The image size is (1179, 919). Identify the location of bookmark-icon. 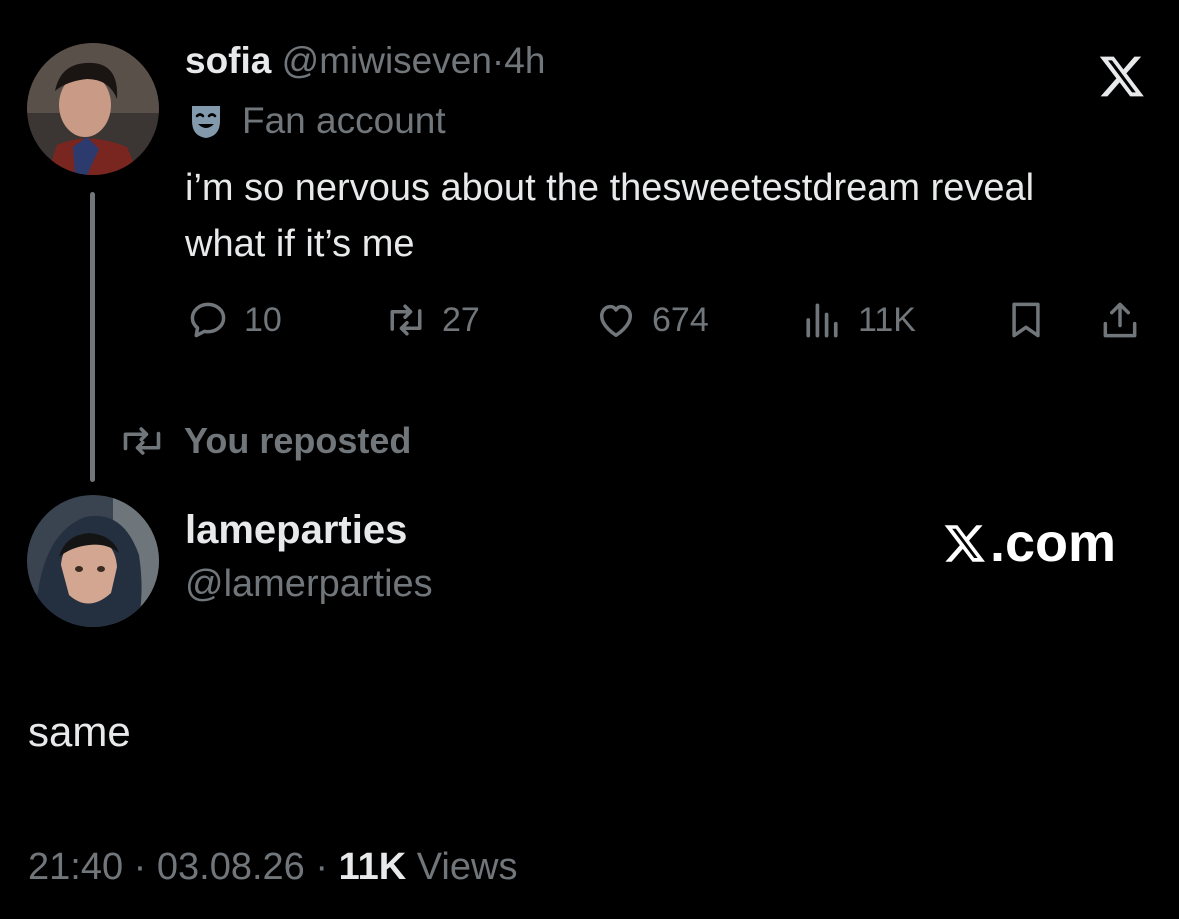
(1026, 320).